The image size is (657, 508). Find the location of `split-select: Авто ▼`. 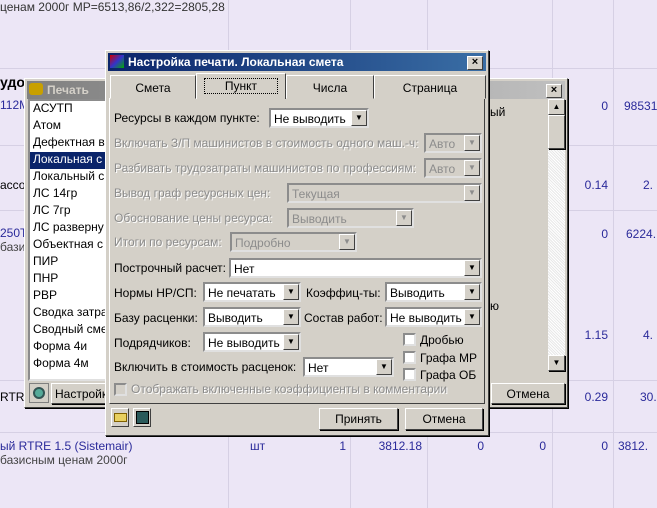

split-select: Авто ▼ is located at coordinates (453, 168).